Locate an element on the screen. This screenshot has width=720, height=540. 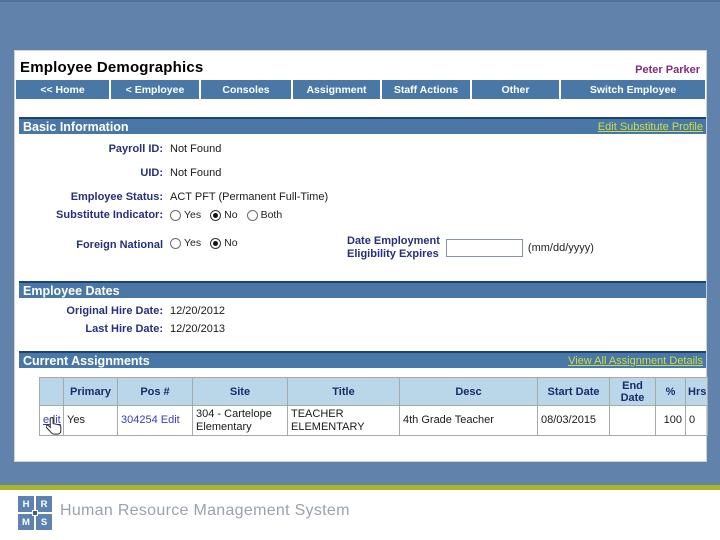
payroll-id-value: Not Found is located at coordinates (196, 149).